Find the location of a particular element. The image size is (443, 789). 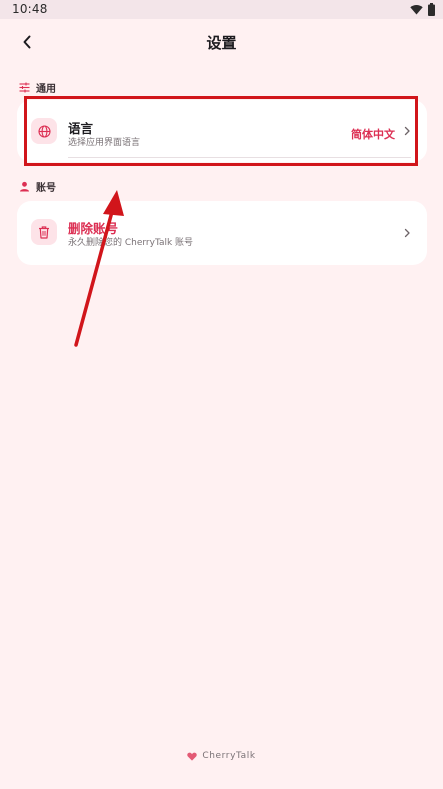

section-label-account: 账号 is located at coordinates (46, 188).